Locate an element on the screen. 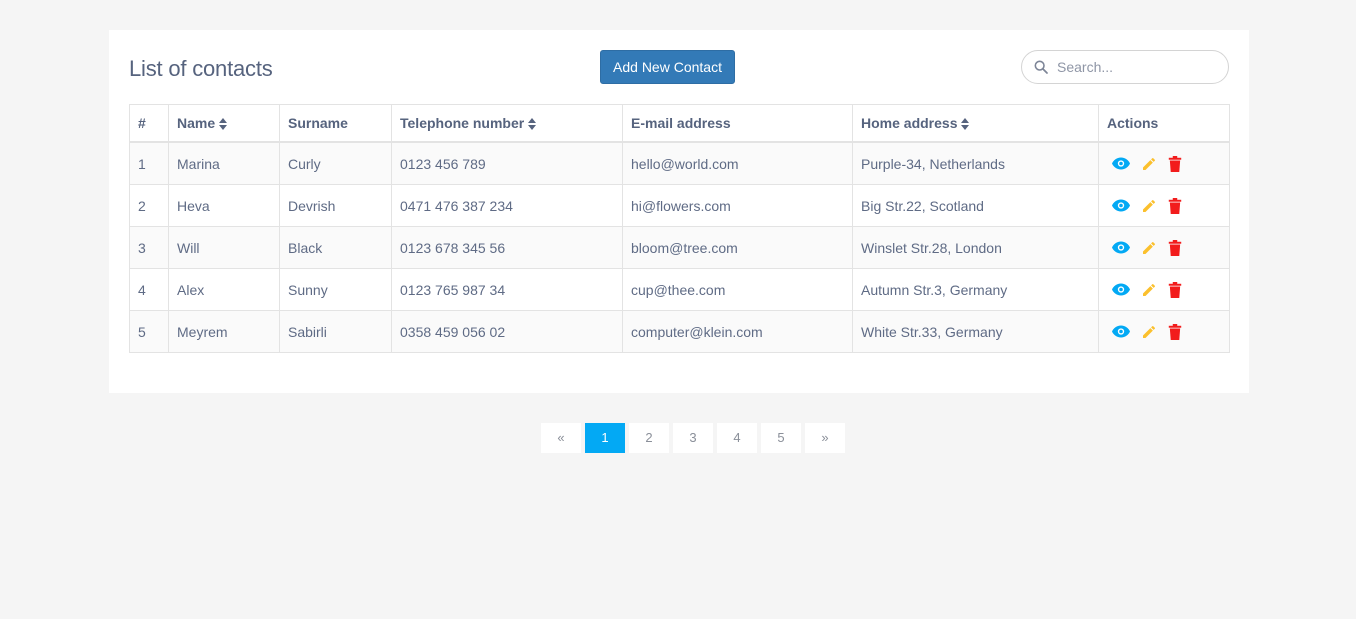  pagination-prev-button: « is located at coordinates (561, 438).